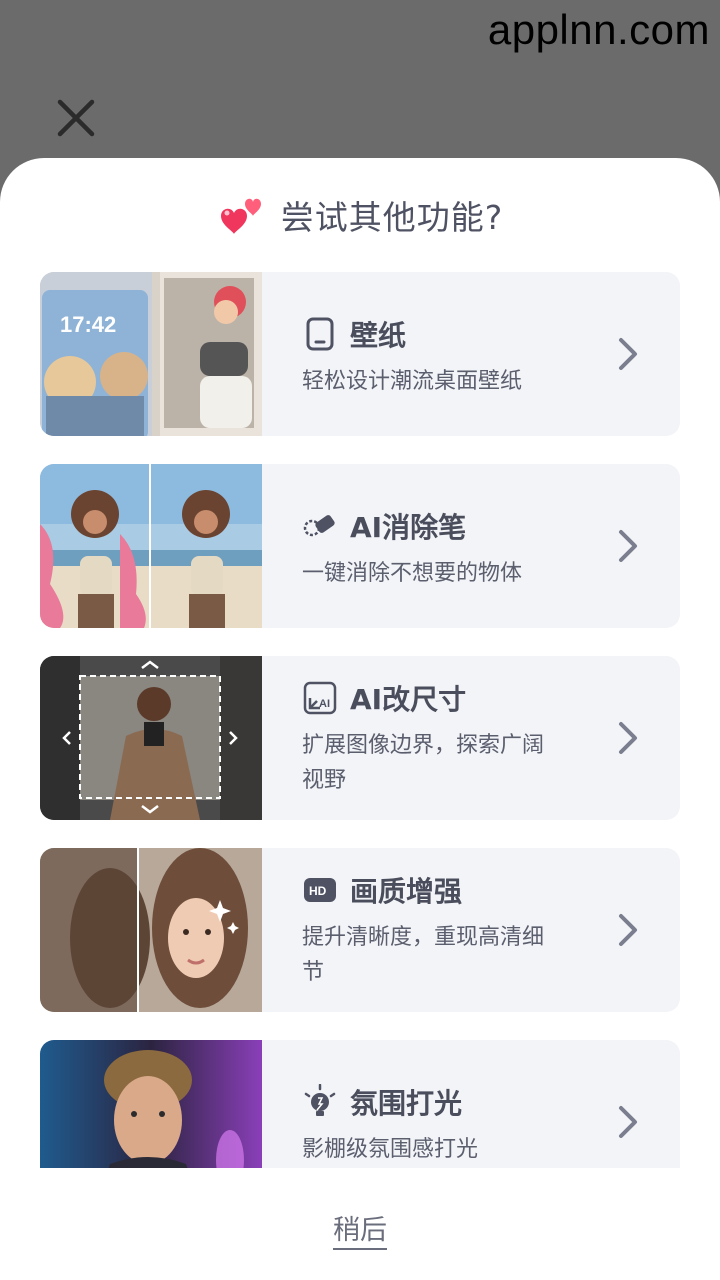  I want to click on feature-description: 提升清晰度，重现高清细节, so click(423, 955).